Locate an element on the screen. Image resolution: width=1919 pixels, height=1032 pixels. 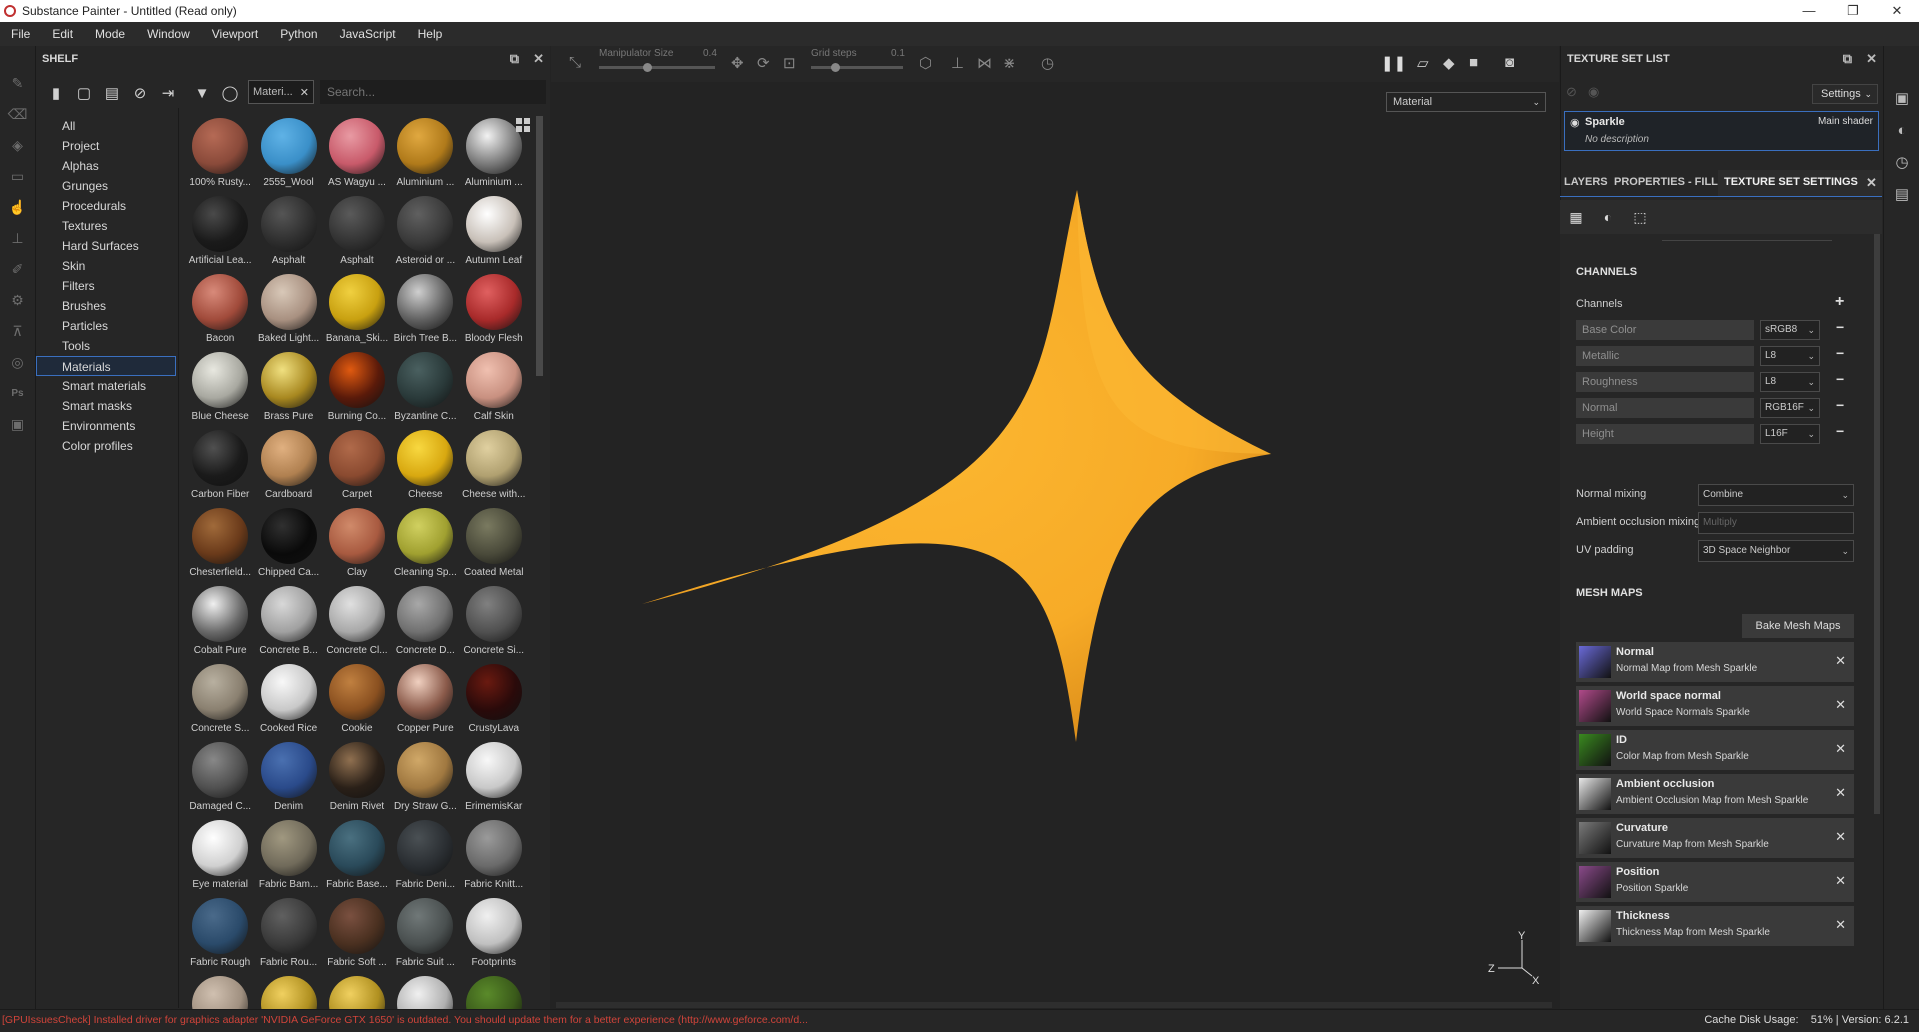
material-ball-icon: ◐ is located at coordinates (1608, 217).